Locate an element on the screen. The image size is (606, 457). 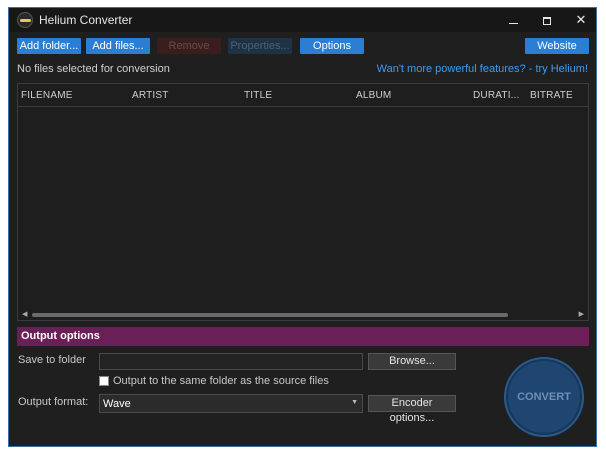
convert-button: CONVERT is located at coordinates (544, 397).